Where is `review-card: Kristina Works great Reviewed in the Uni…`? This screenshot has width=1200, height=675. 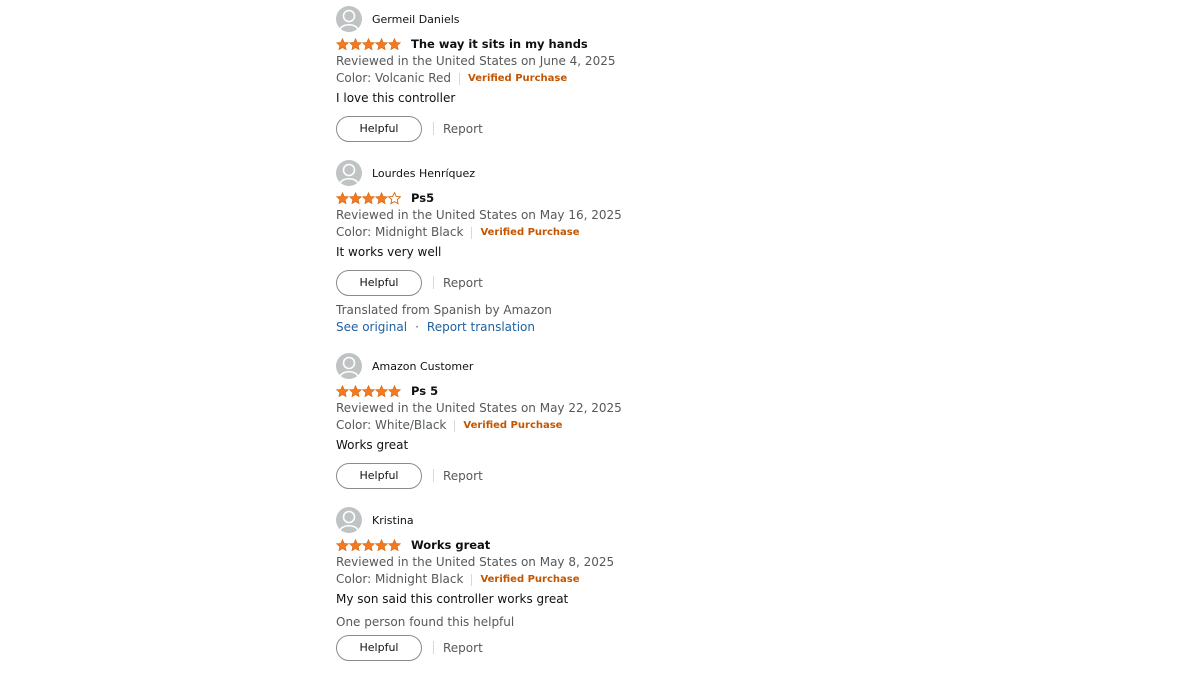
review-card: Kristina Works great Reviewed in the Uni… is located at coordinates (586, 584).